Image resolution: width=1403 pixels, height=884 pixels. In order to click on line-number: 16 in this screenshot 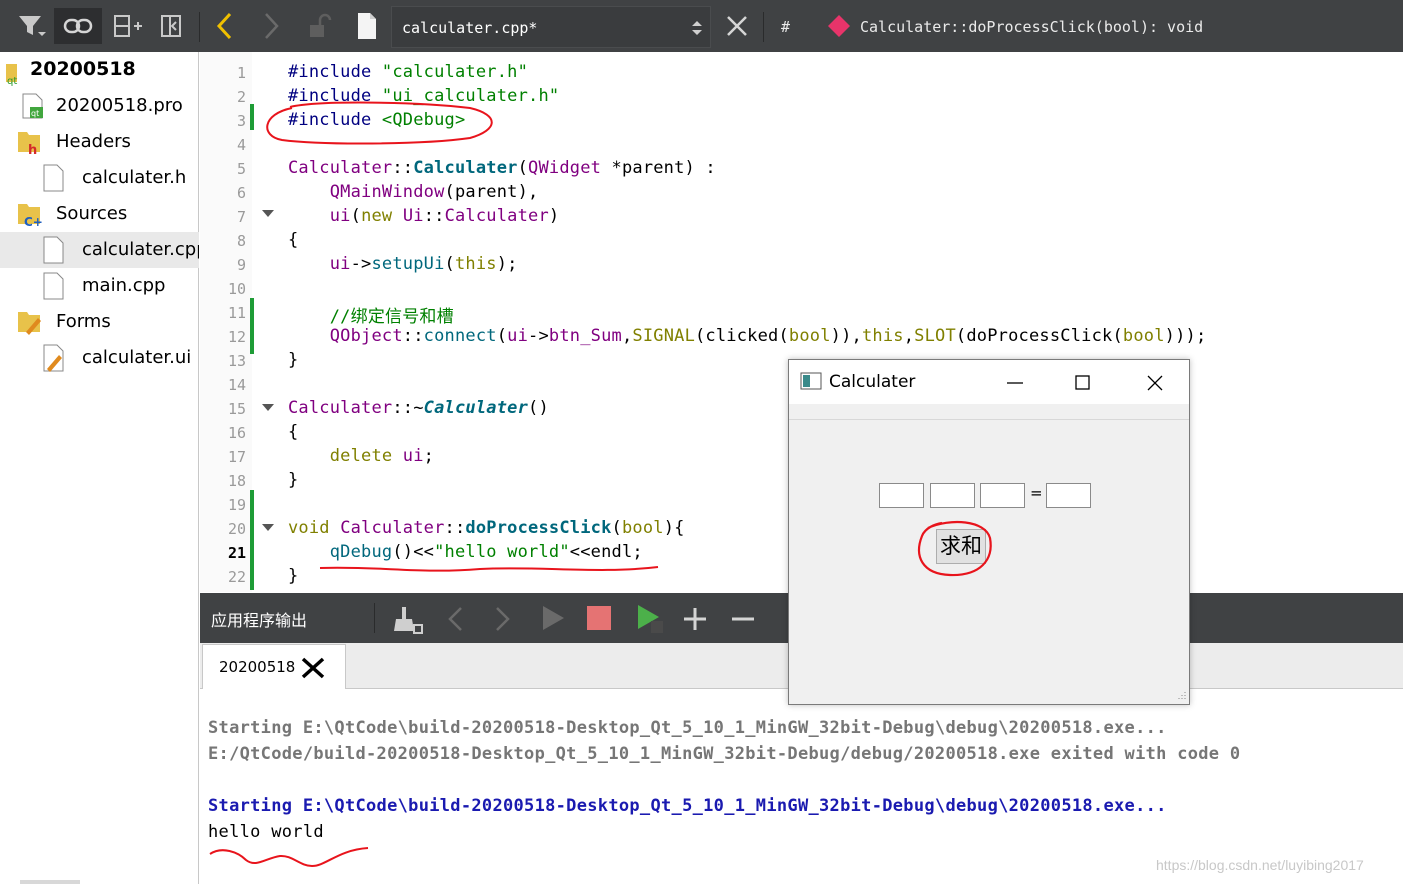, I will do `click(236, 433)`.